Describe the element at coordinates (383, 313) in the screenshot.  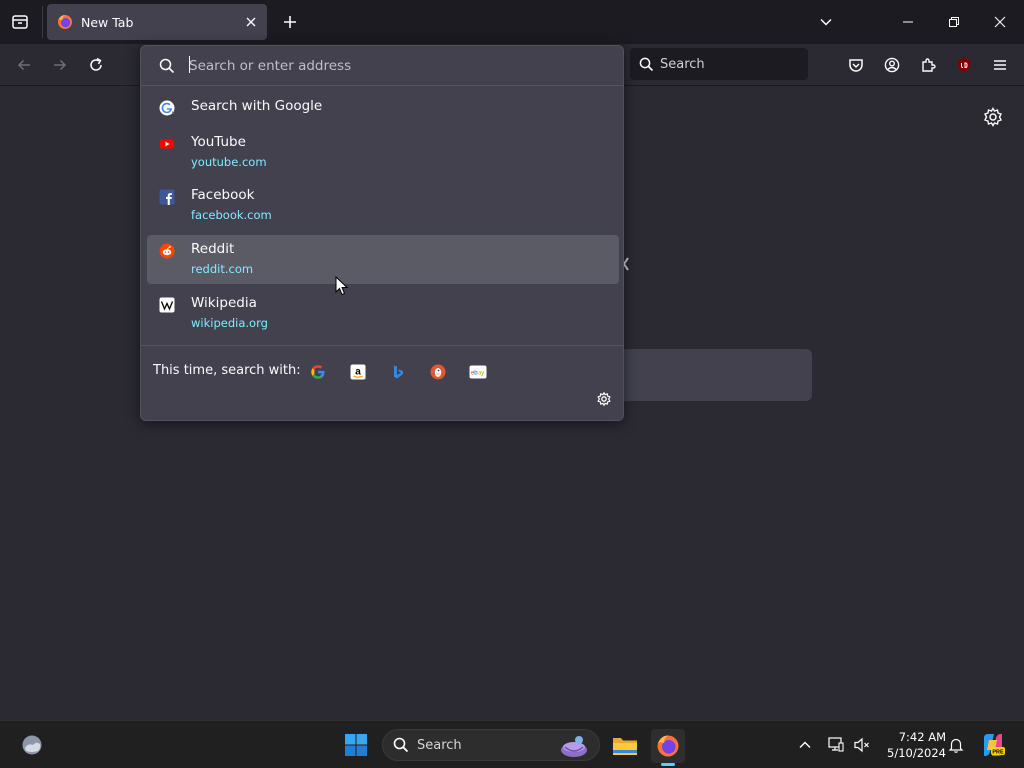
I see `suggestion-wikipedia: Wikipedia wikipedia.org` at that location.